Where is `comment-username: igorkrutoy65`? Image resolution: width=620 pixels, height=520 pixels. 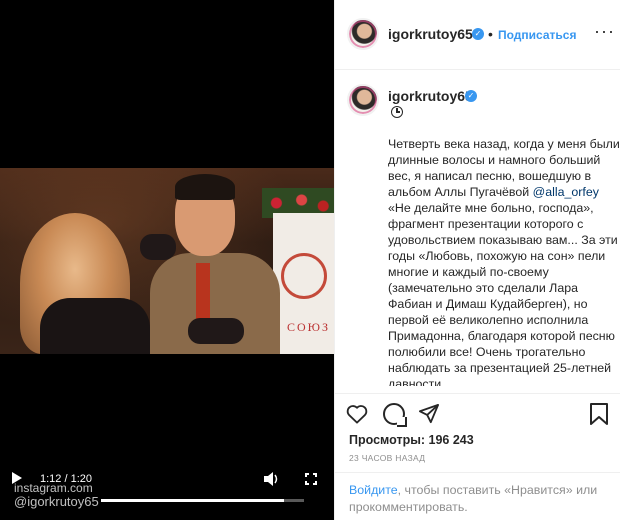 comment-username: igorkrutoy65 is located at coordinates (430, 96).